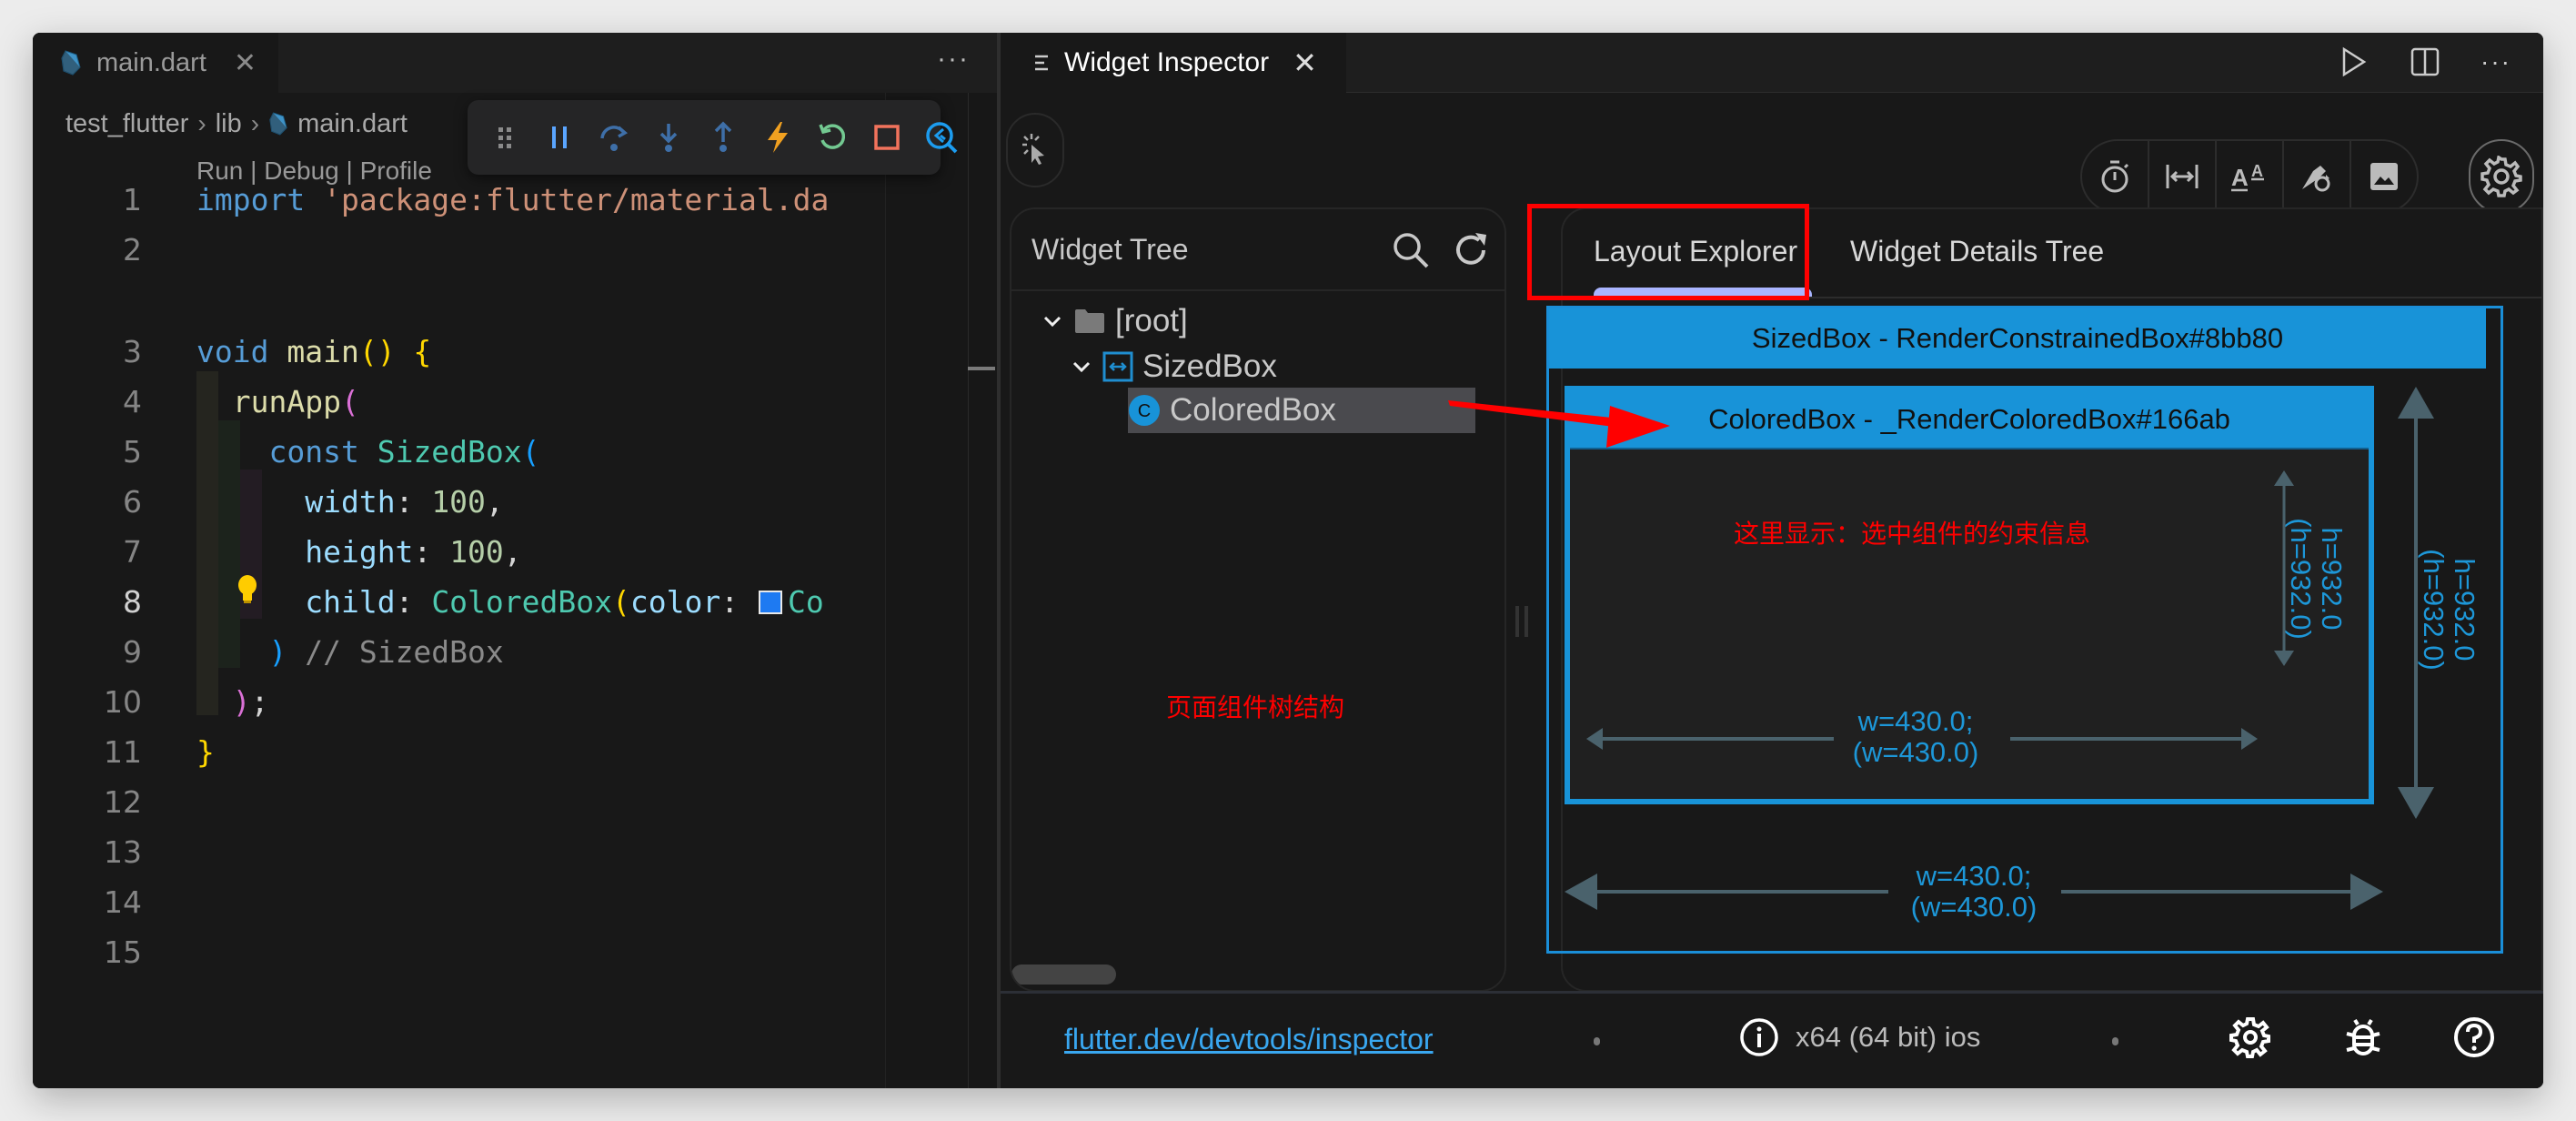 The image size is (2576, 1121). I want to click on show-guidelines-icon, so click(2182, 176).